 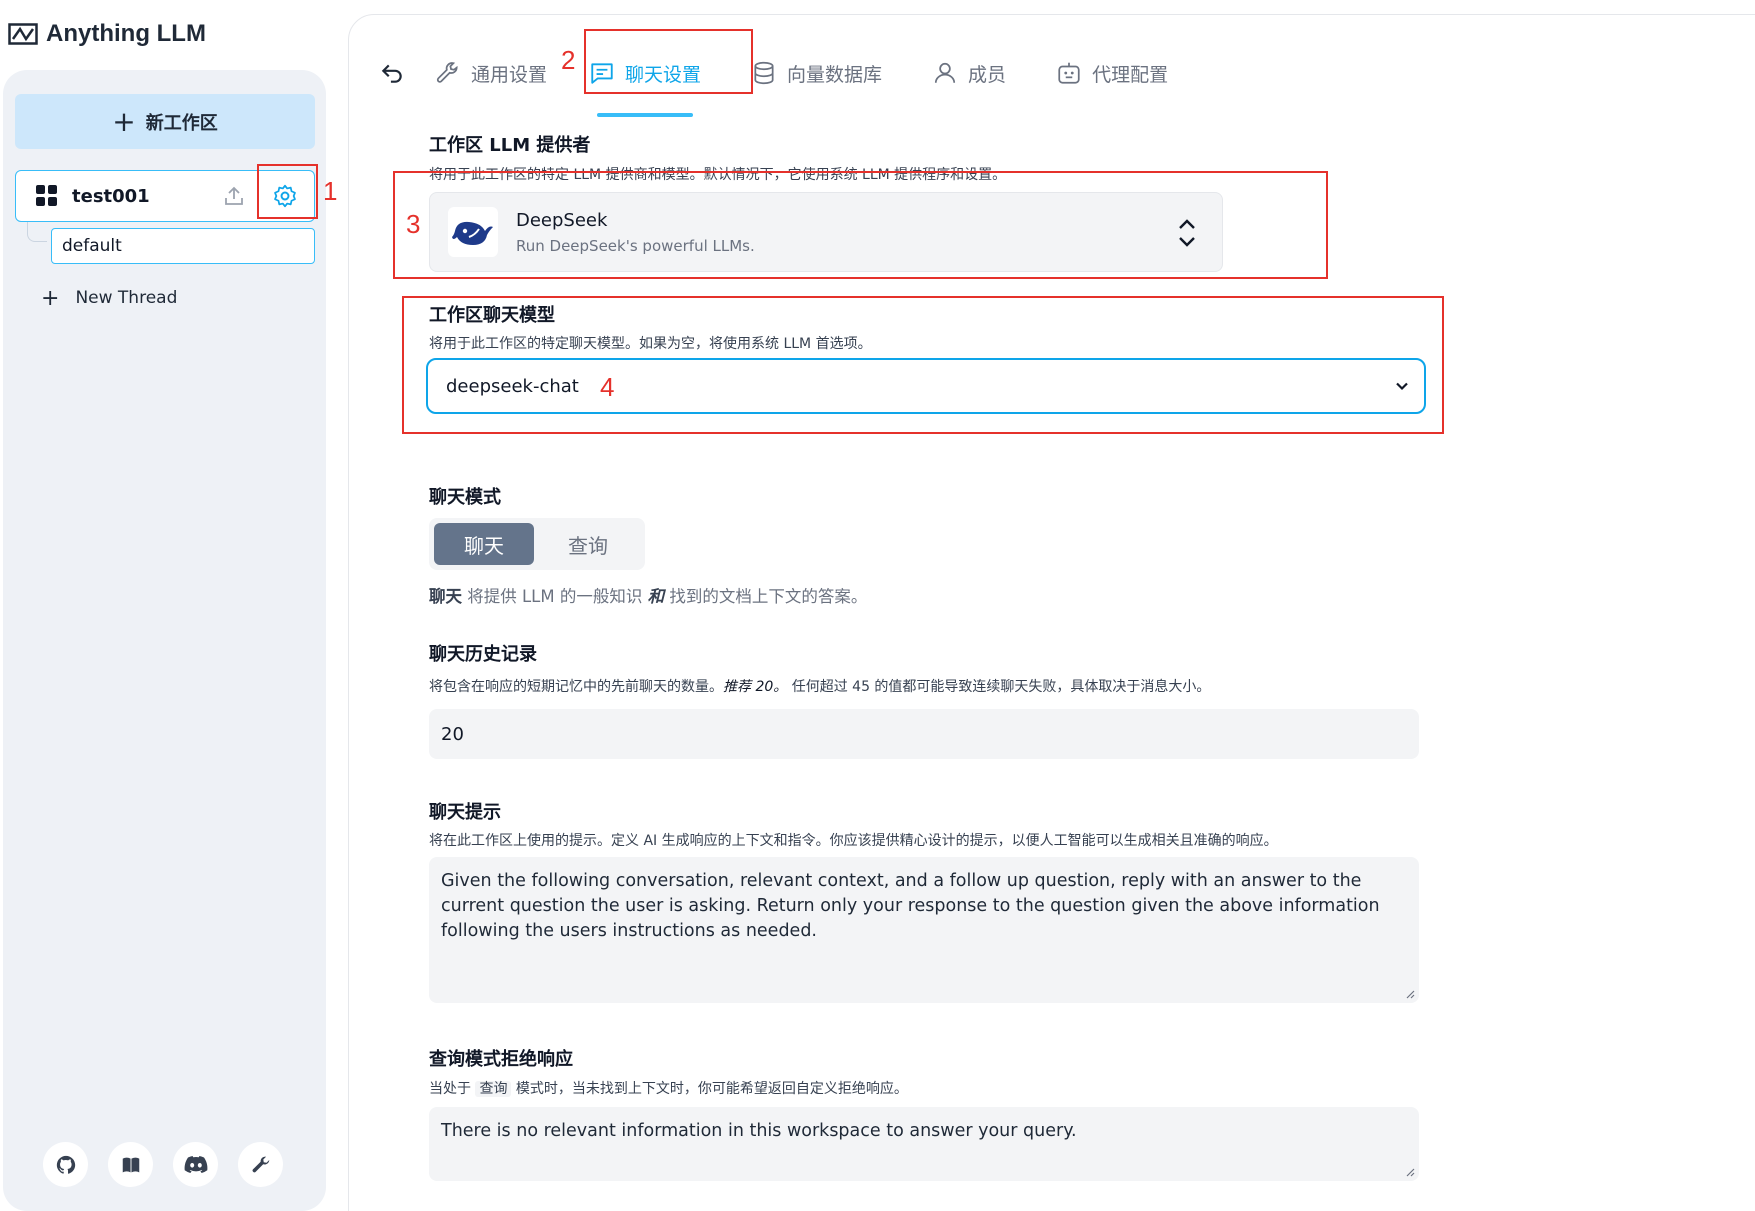 I want to click on tab-vector-database: 向量数据库, so click(x=816, y=73).